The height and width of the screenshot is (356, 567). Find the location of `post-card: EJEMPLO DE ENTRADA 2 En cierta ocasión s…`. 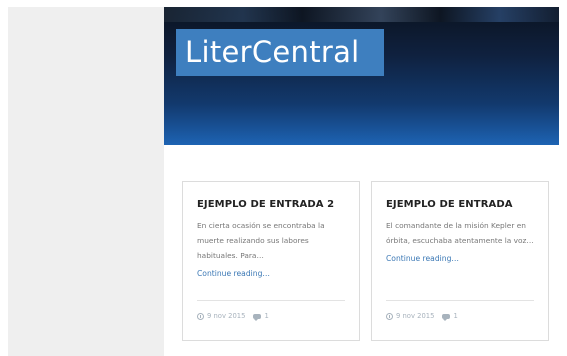

post-card: EJEMPLO DE ENTRADA 2 En cierta ocasión s… is located at coordinates (271, 261).